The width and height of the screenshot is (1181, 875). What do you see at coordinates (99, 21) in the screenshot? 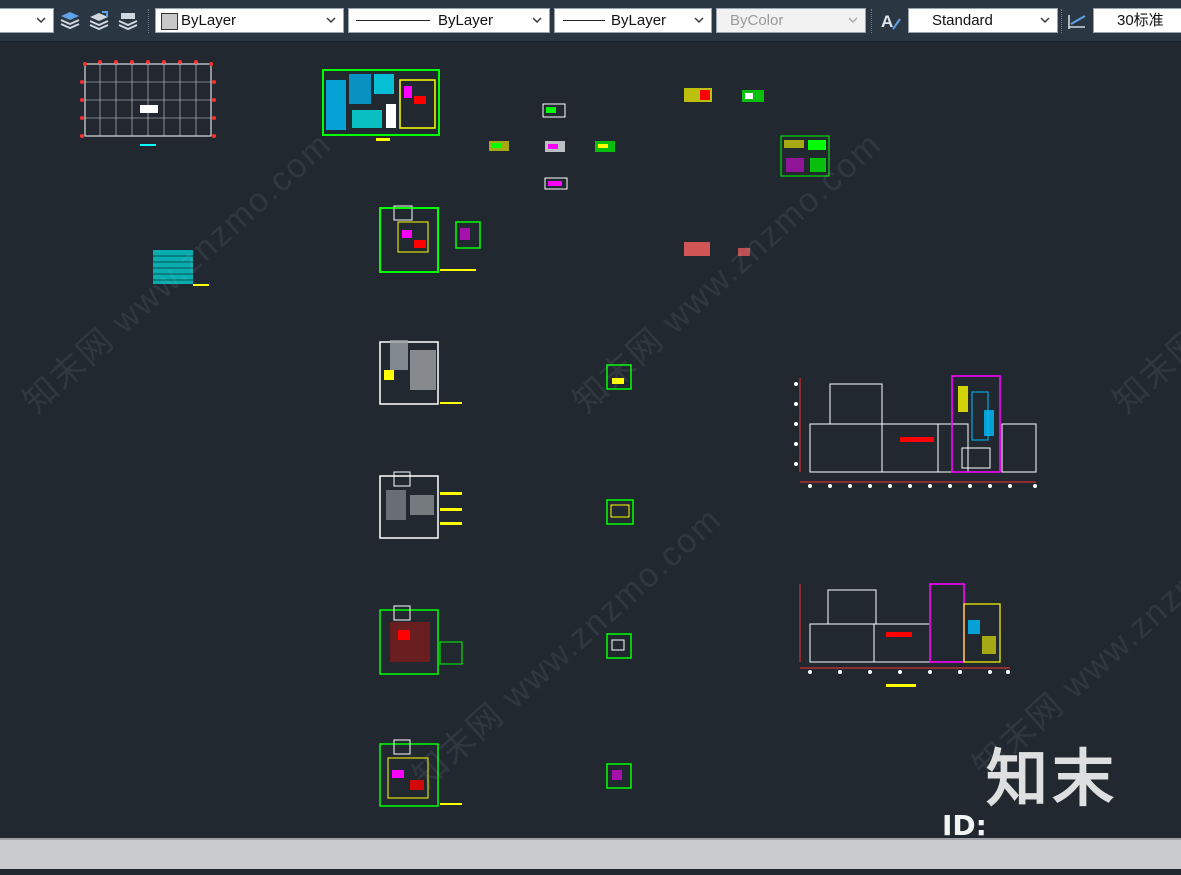
I see `layer-match-icon` at bounding box center [99, 21].